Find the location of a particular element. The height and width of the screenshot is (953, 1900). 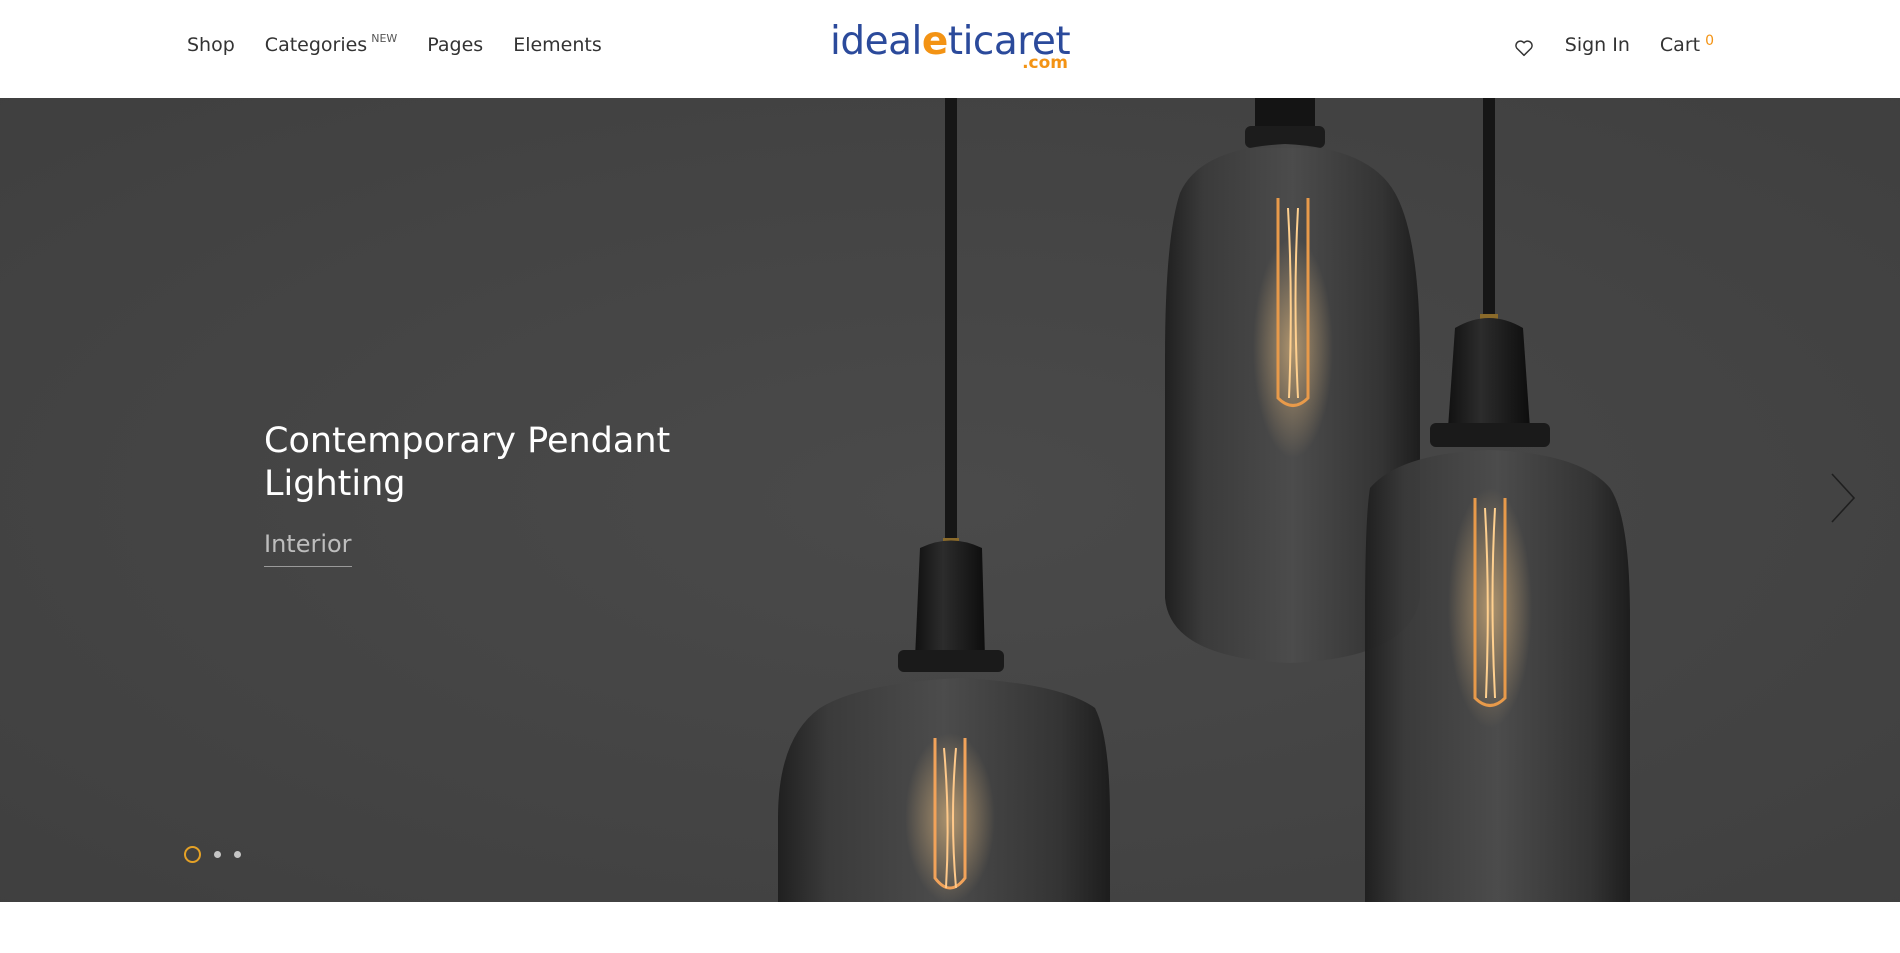

nav-pages: Pages is located at coordinates (455, 45).